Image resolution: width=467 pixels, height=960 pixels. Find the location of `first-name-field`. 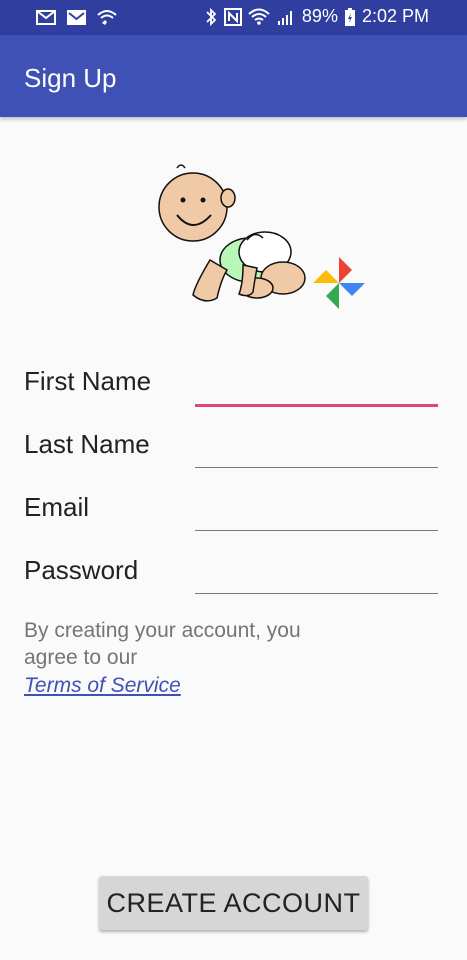

first-name-field is located at coordinates (316, 386).